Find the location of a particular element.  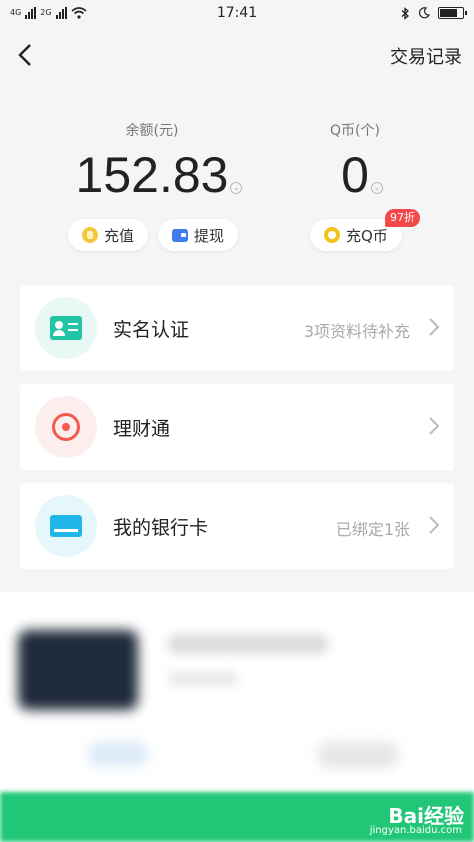

id-card-icon-wrap is located at coordinates (66, 328).